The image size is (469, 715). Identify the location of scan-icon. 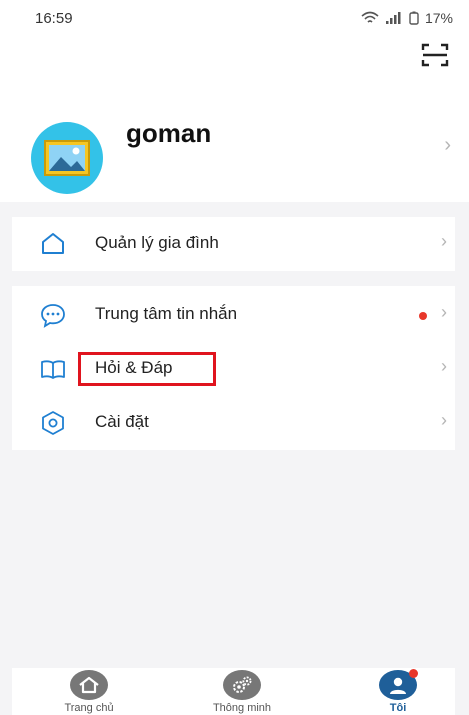
(435, 55).